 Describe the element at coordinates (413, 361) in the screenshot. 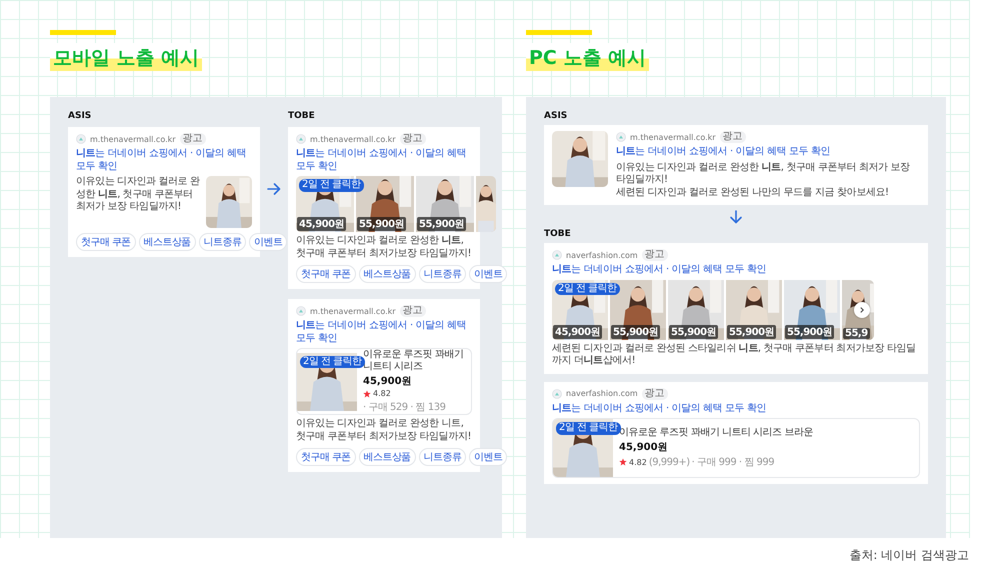

I see `product-name: 이유로운 루즈핏 꽈배기 니트티 시리즈` at that location.